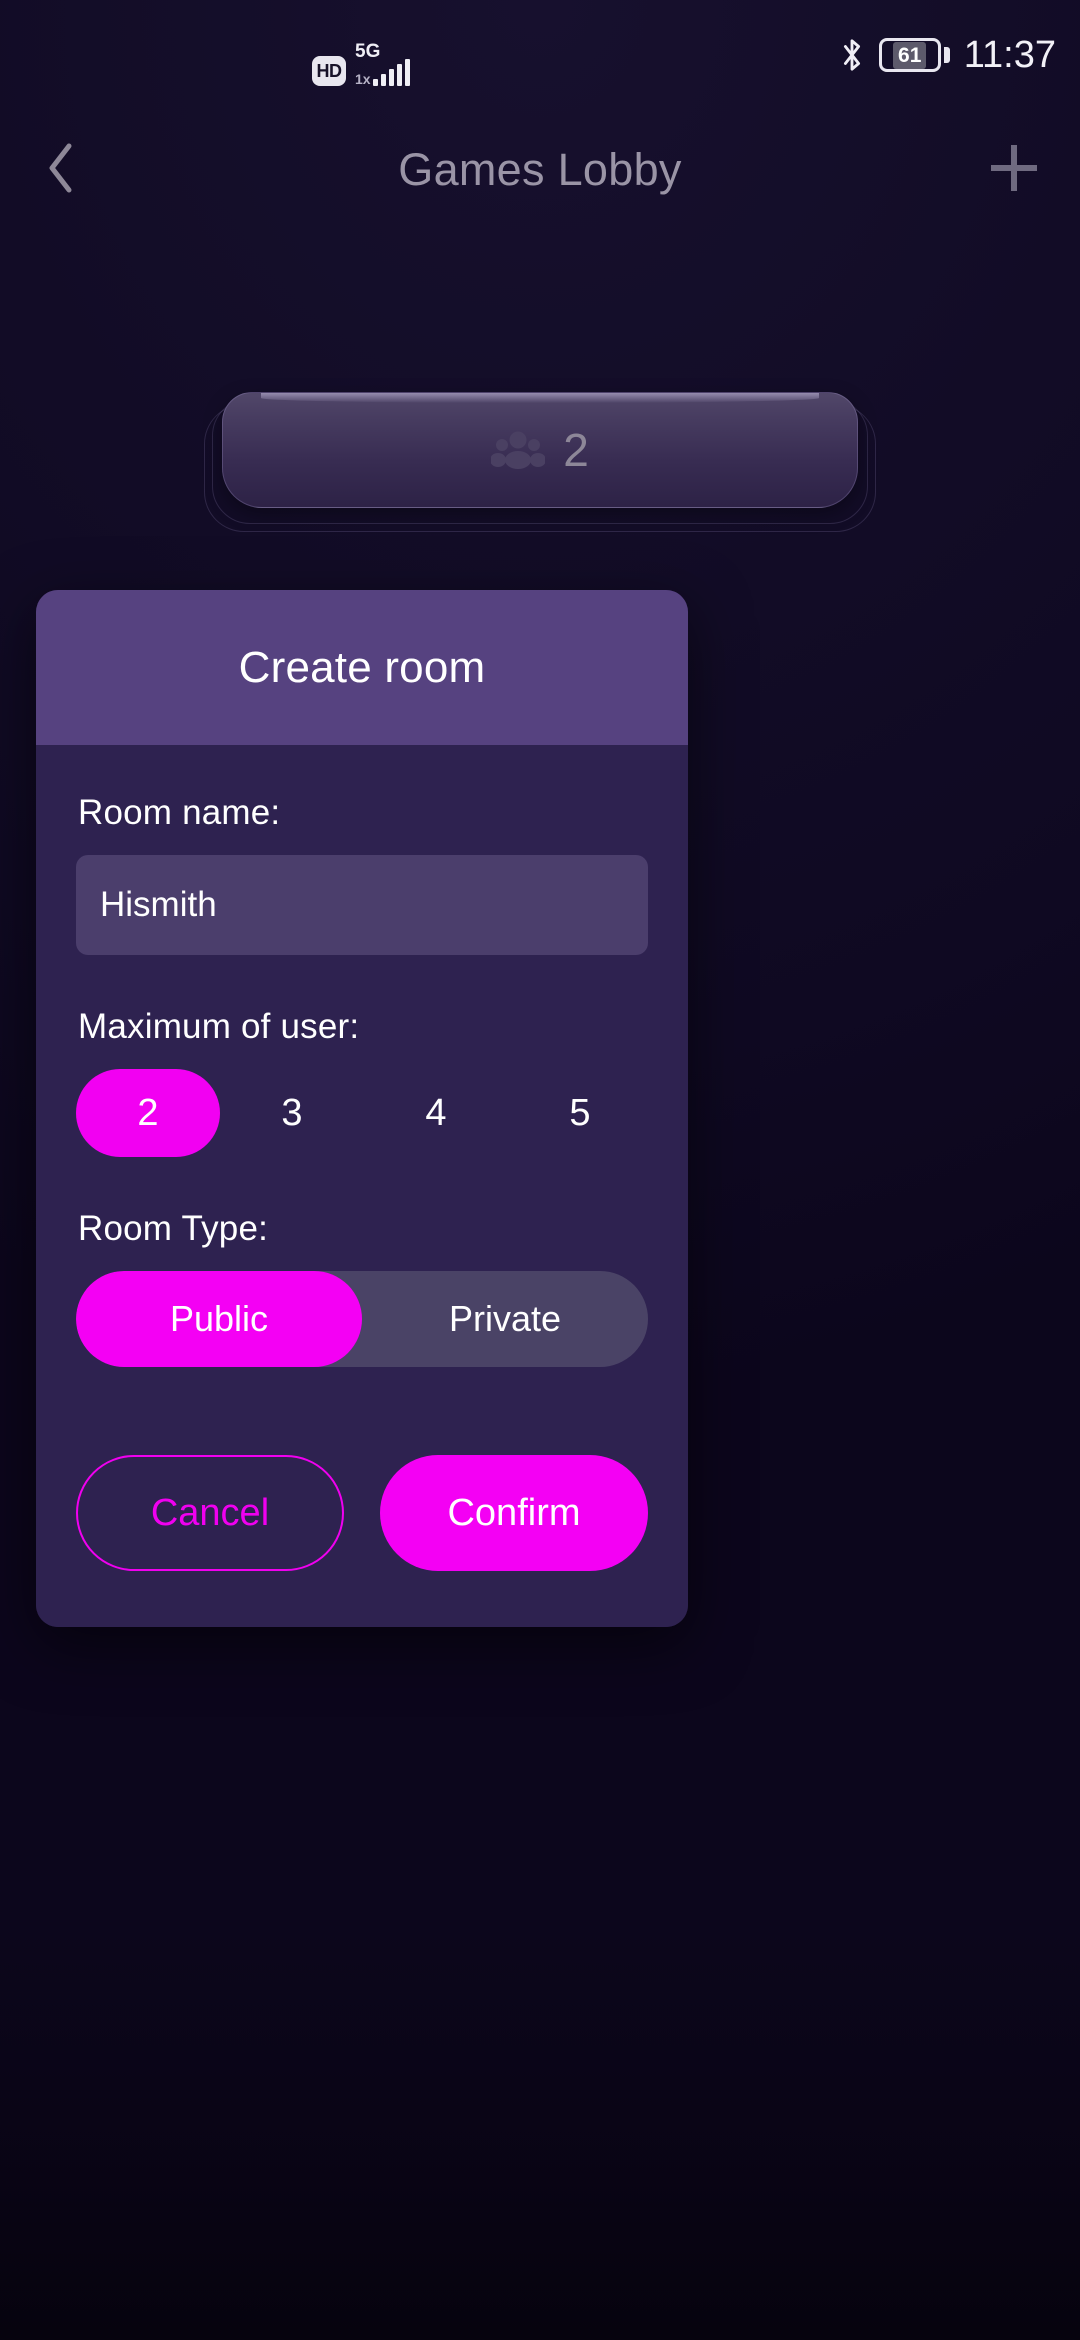  Describe the element at coordinates (362, 905) in the screenshot. I see `room-name-input` at that location.